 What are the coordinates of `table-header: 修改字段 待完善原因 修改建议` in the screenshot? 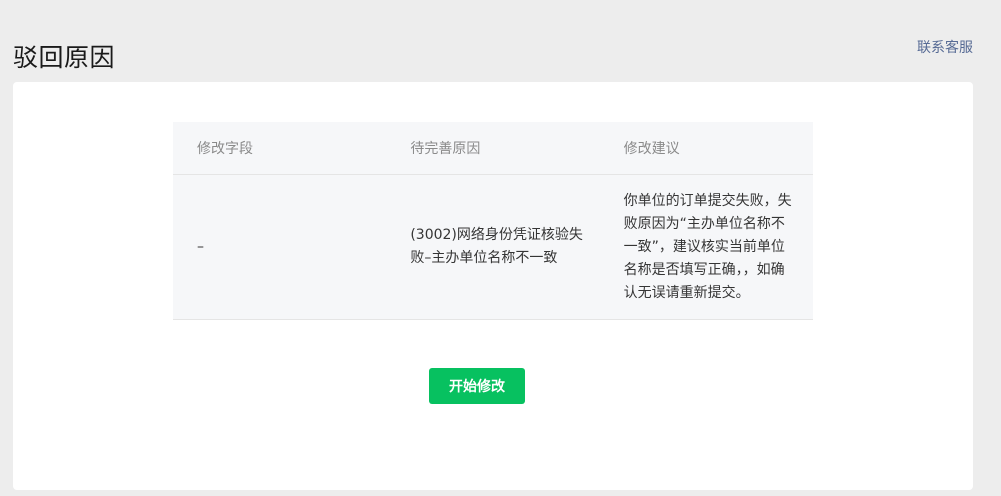 It's located at (493, 148).